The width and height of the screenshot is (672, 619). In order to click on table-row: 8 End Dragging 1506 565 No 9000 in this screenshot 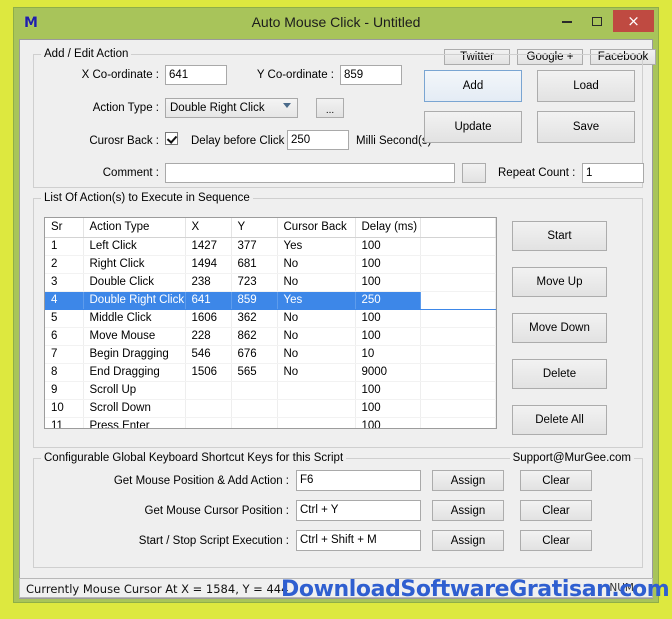, I will do `click(270, 372)`.